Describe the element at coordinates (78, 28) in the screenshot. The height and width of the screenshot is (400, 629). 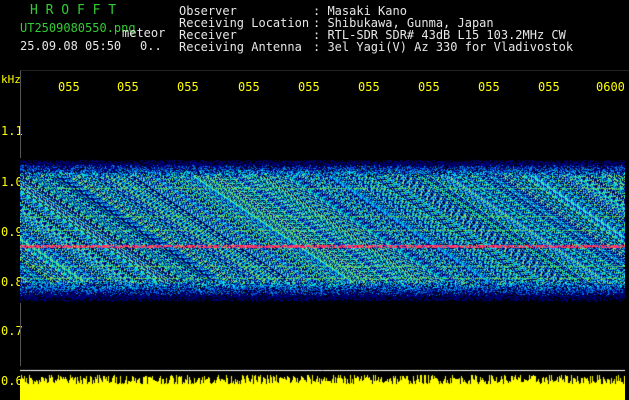
I see `file-name: UT2509080550.png` at that location.